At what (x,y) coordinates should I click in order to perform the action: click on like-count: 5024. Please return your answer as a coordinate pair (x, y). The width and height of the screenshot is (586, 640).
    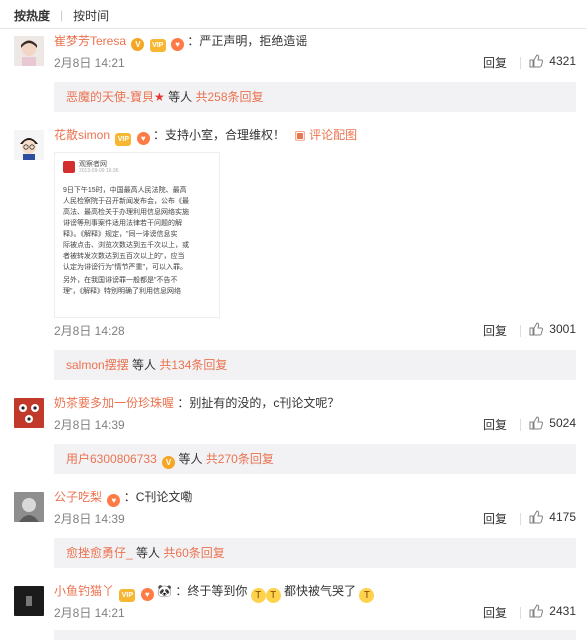
    Looking at the image, I should click on (562, 423).